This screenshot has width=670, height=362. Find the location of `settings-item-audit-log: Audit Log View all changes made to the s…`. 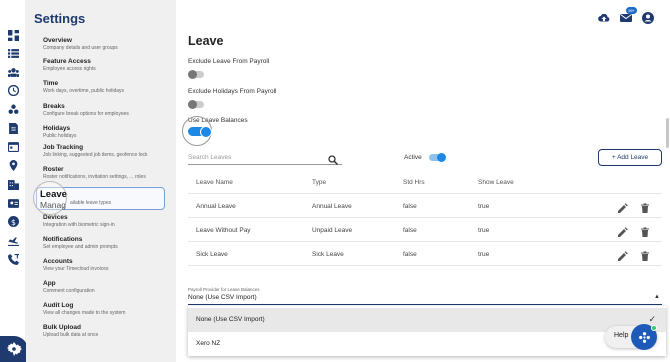

settings-item-audit-log: Audit Log View all changes made to the s… is located at coordinates (107, 309).